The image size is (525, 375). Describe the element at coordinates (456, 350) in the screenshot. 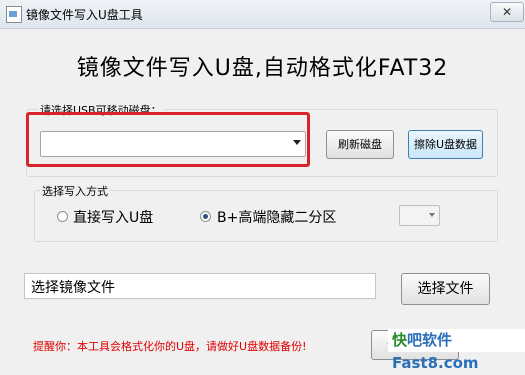

I see `site-watermark: 快吧软件 Fast8.com` at that location.